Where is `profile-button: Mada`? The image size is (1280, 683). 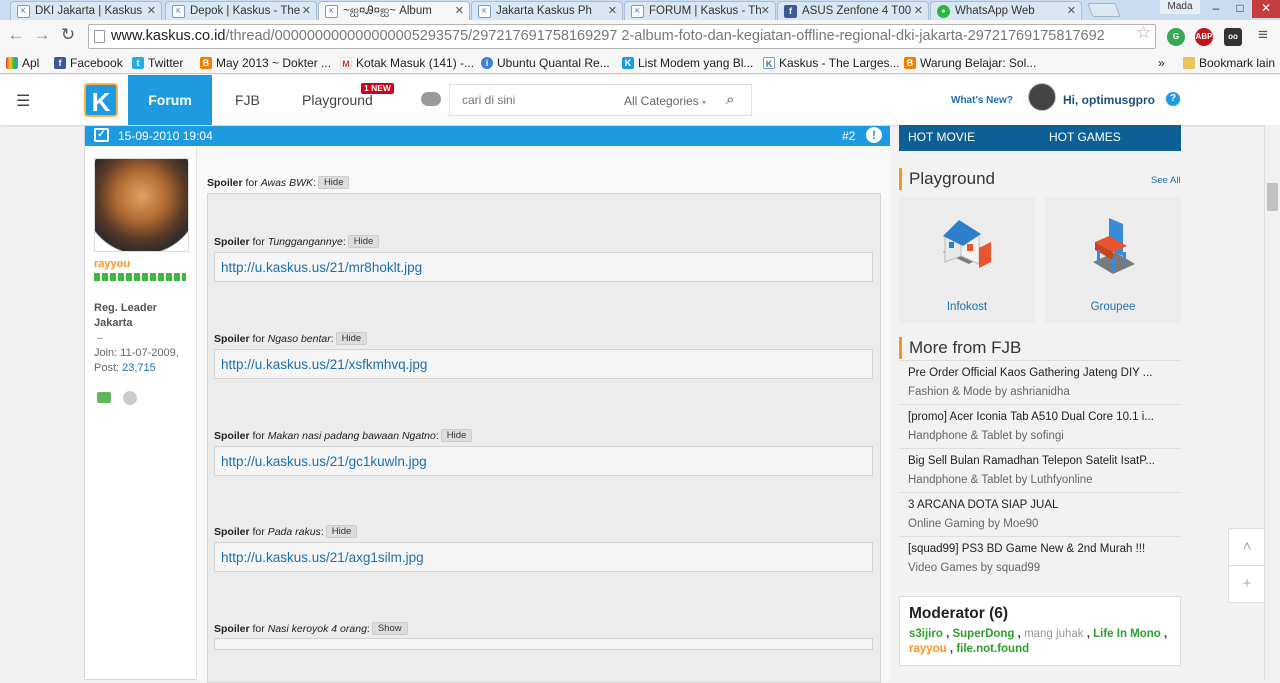 profile-button: Mada is located at coordinates (1180, 7).